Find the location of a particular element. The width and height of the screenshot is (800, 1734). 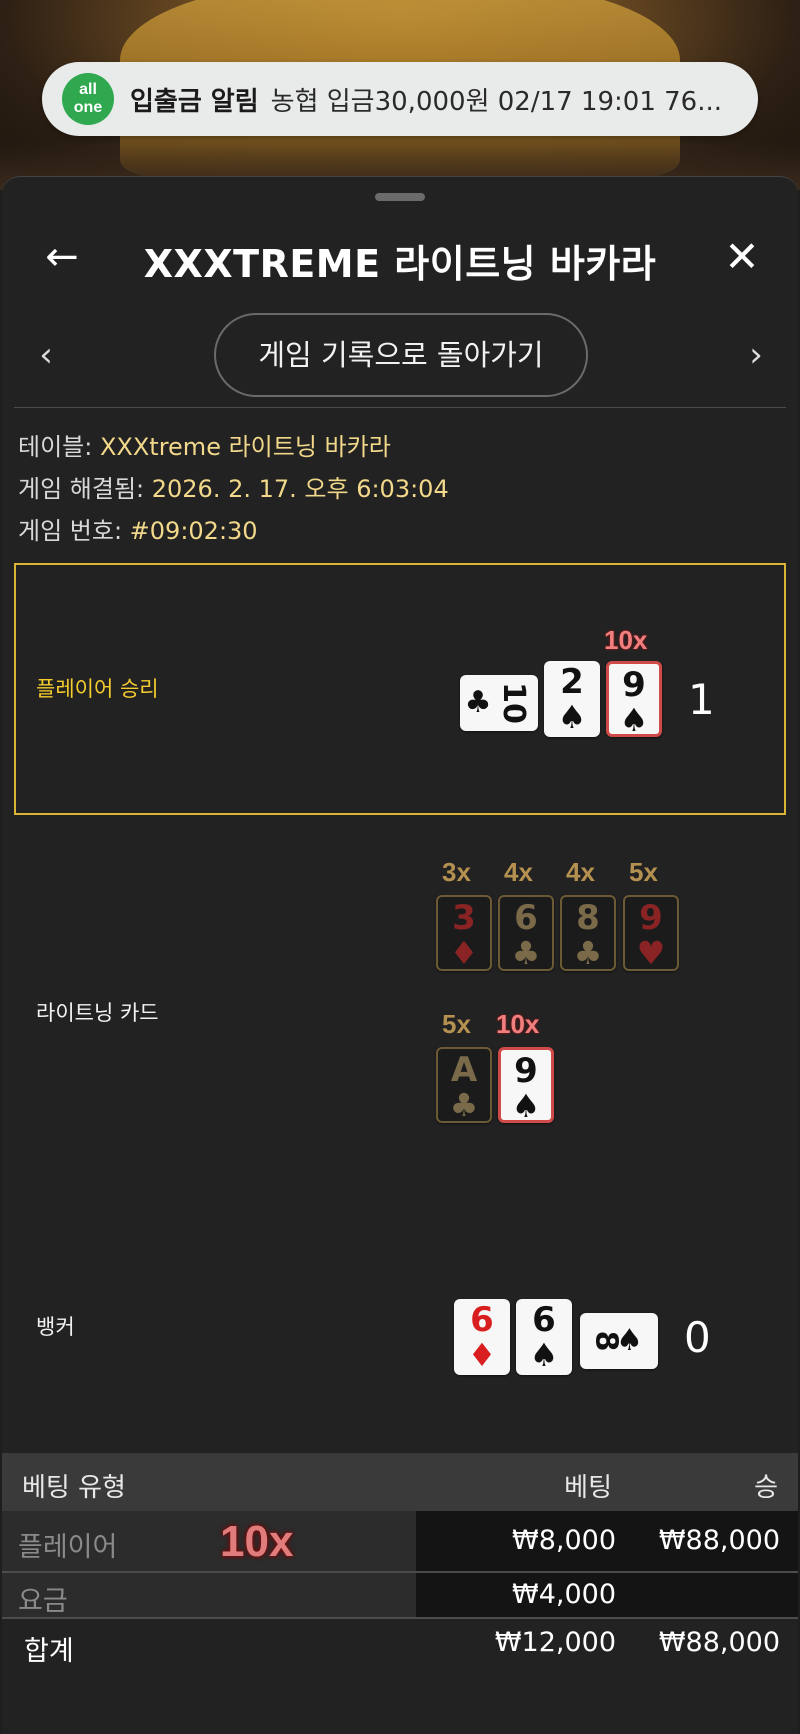

back-to-history-button: 게임 기록으로 돌아가기 is located at coordinates (401, 355).